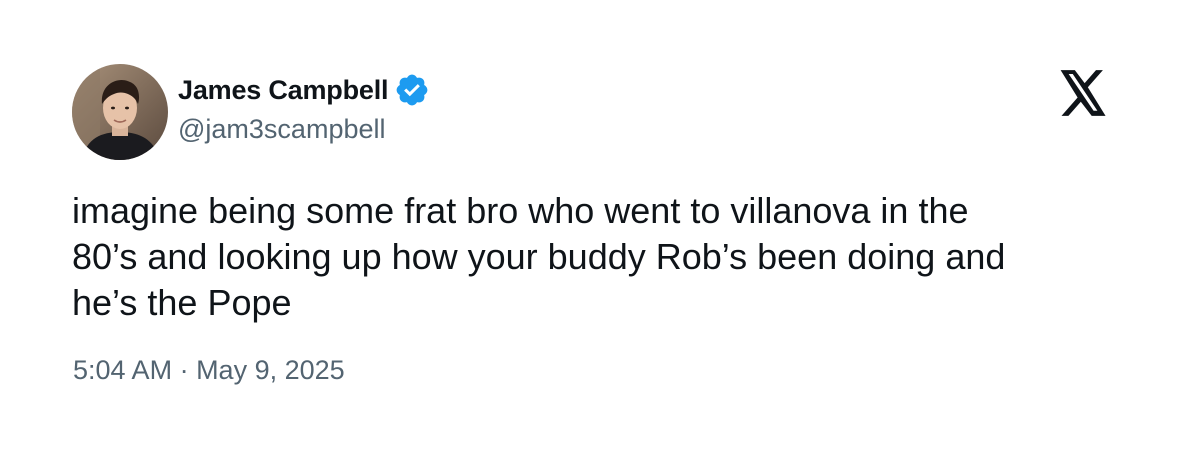 The width and height of the screenshot is (1180, 456). Describe the element at coordinates (1083, 93) in the screenshot. I see `x-logo-icon` at that location.